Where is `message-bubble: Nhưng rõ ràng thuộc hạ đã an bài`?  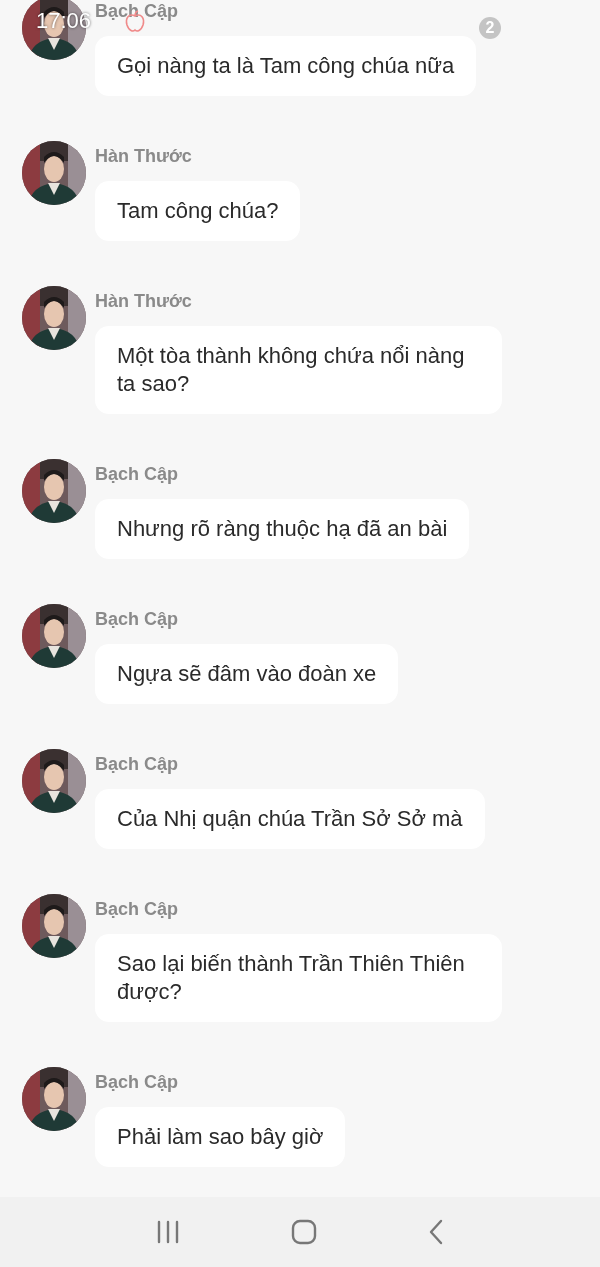 message-bubble: Nhưng rõ ràng thuộc hạ đã an bài is located at coordinates (282, 529).